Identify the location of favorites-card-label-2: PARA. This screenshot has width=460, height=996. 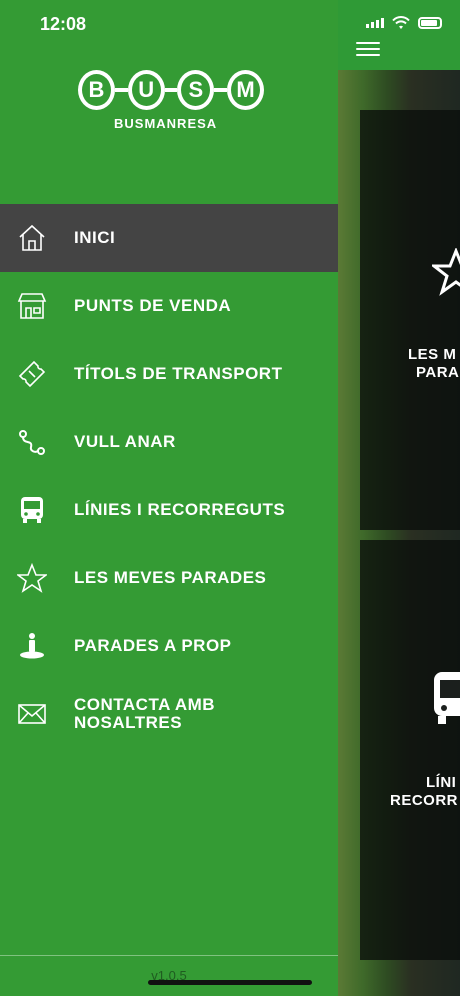
(438, 372).